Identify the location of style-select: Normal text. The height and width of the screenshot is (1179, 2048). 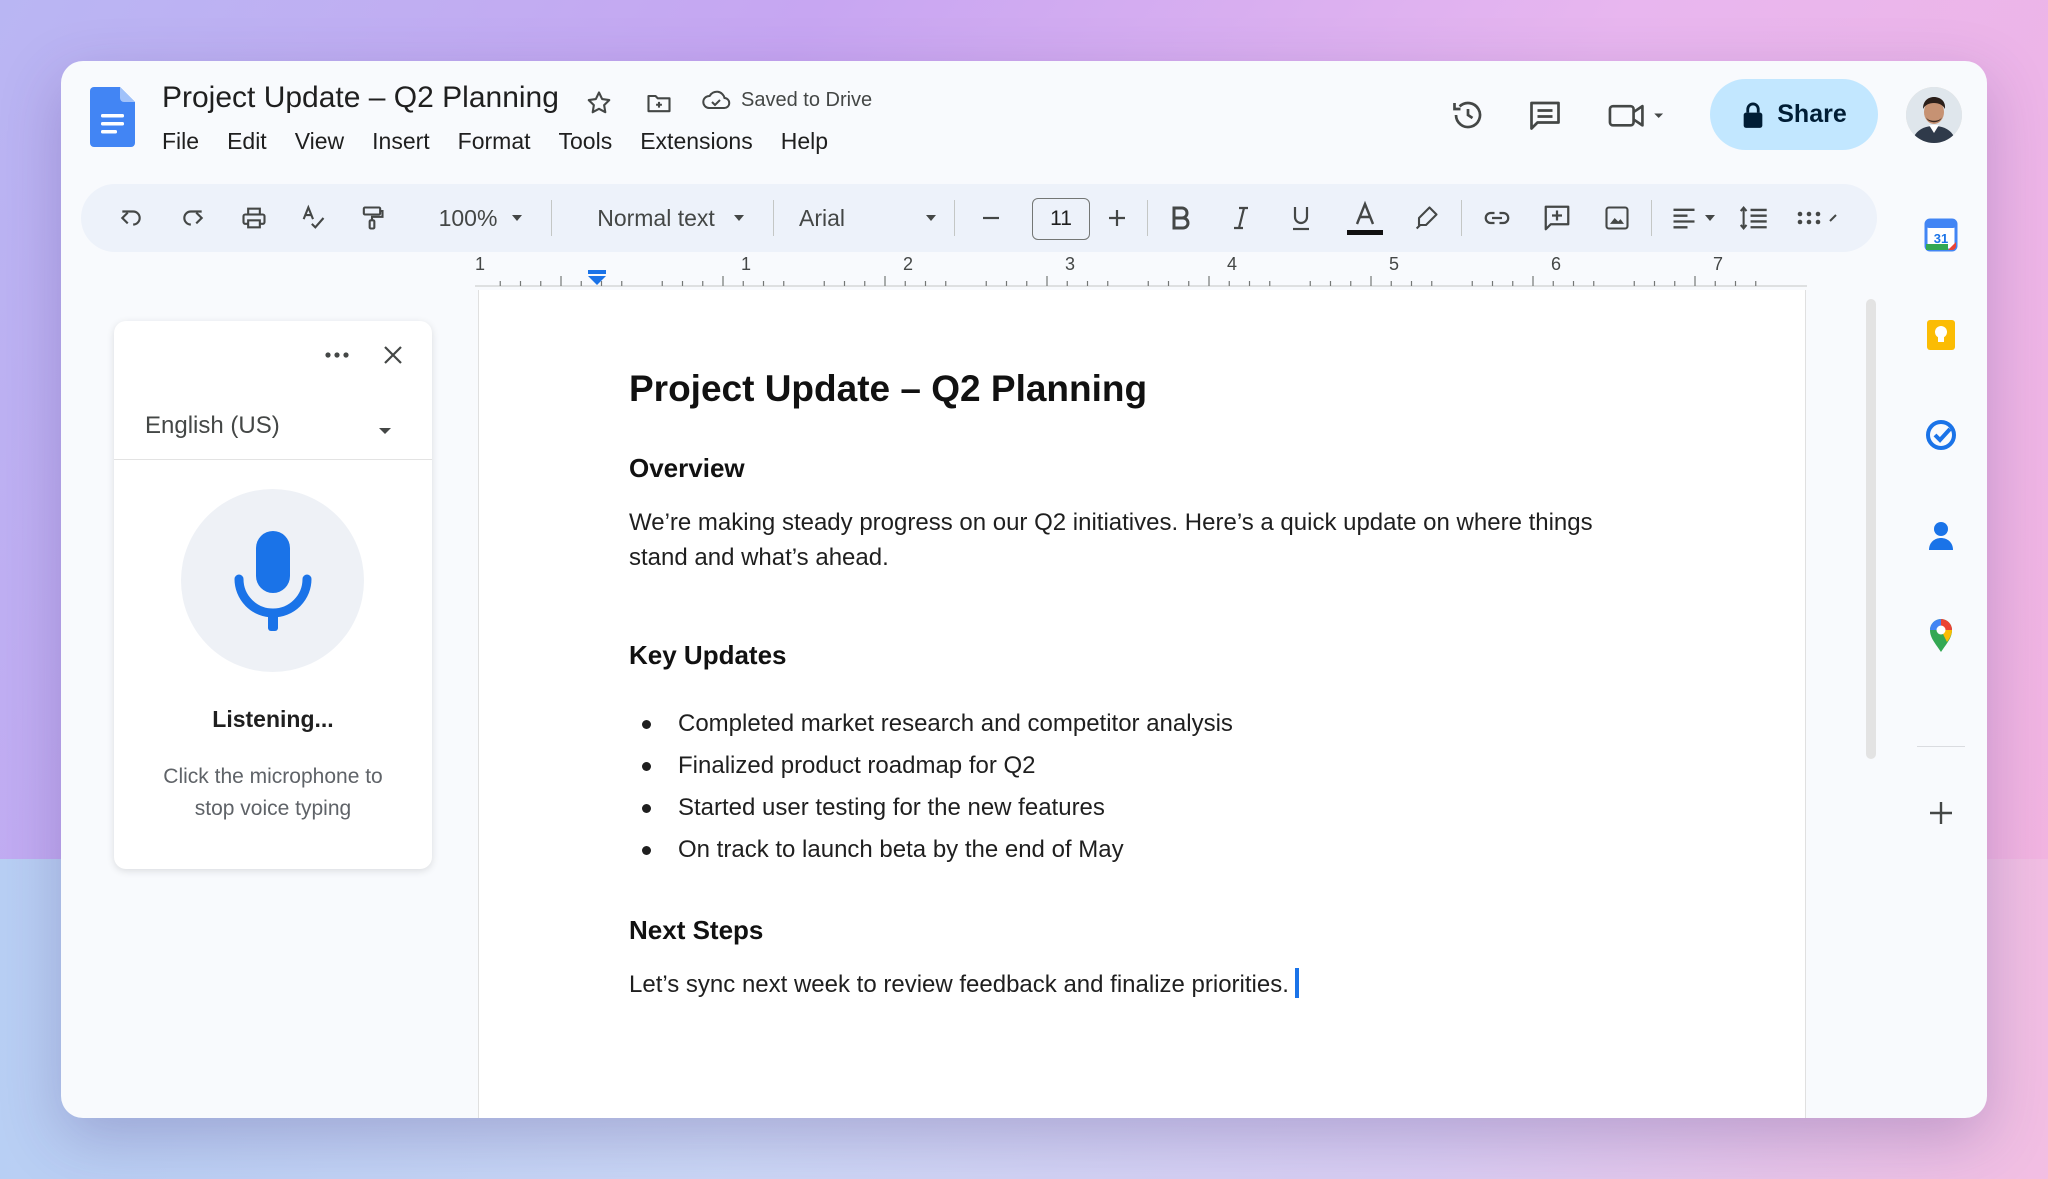
(671, 218).